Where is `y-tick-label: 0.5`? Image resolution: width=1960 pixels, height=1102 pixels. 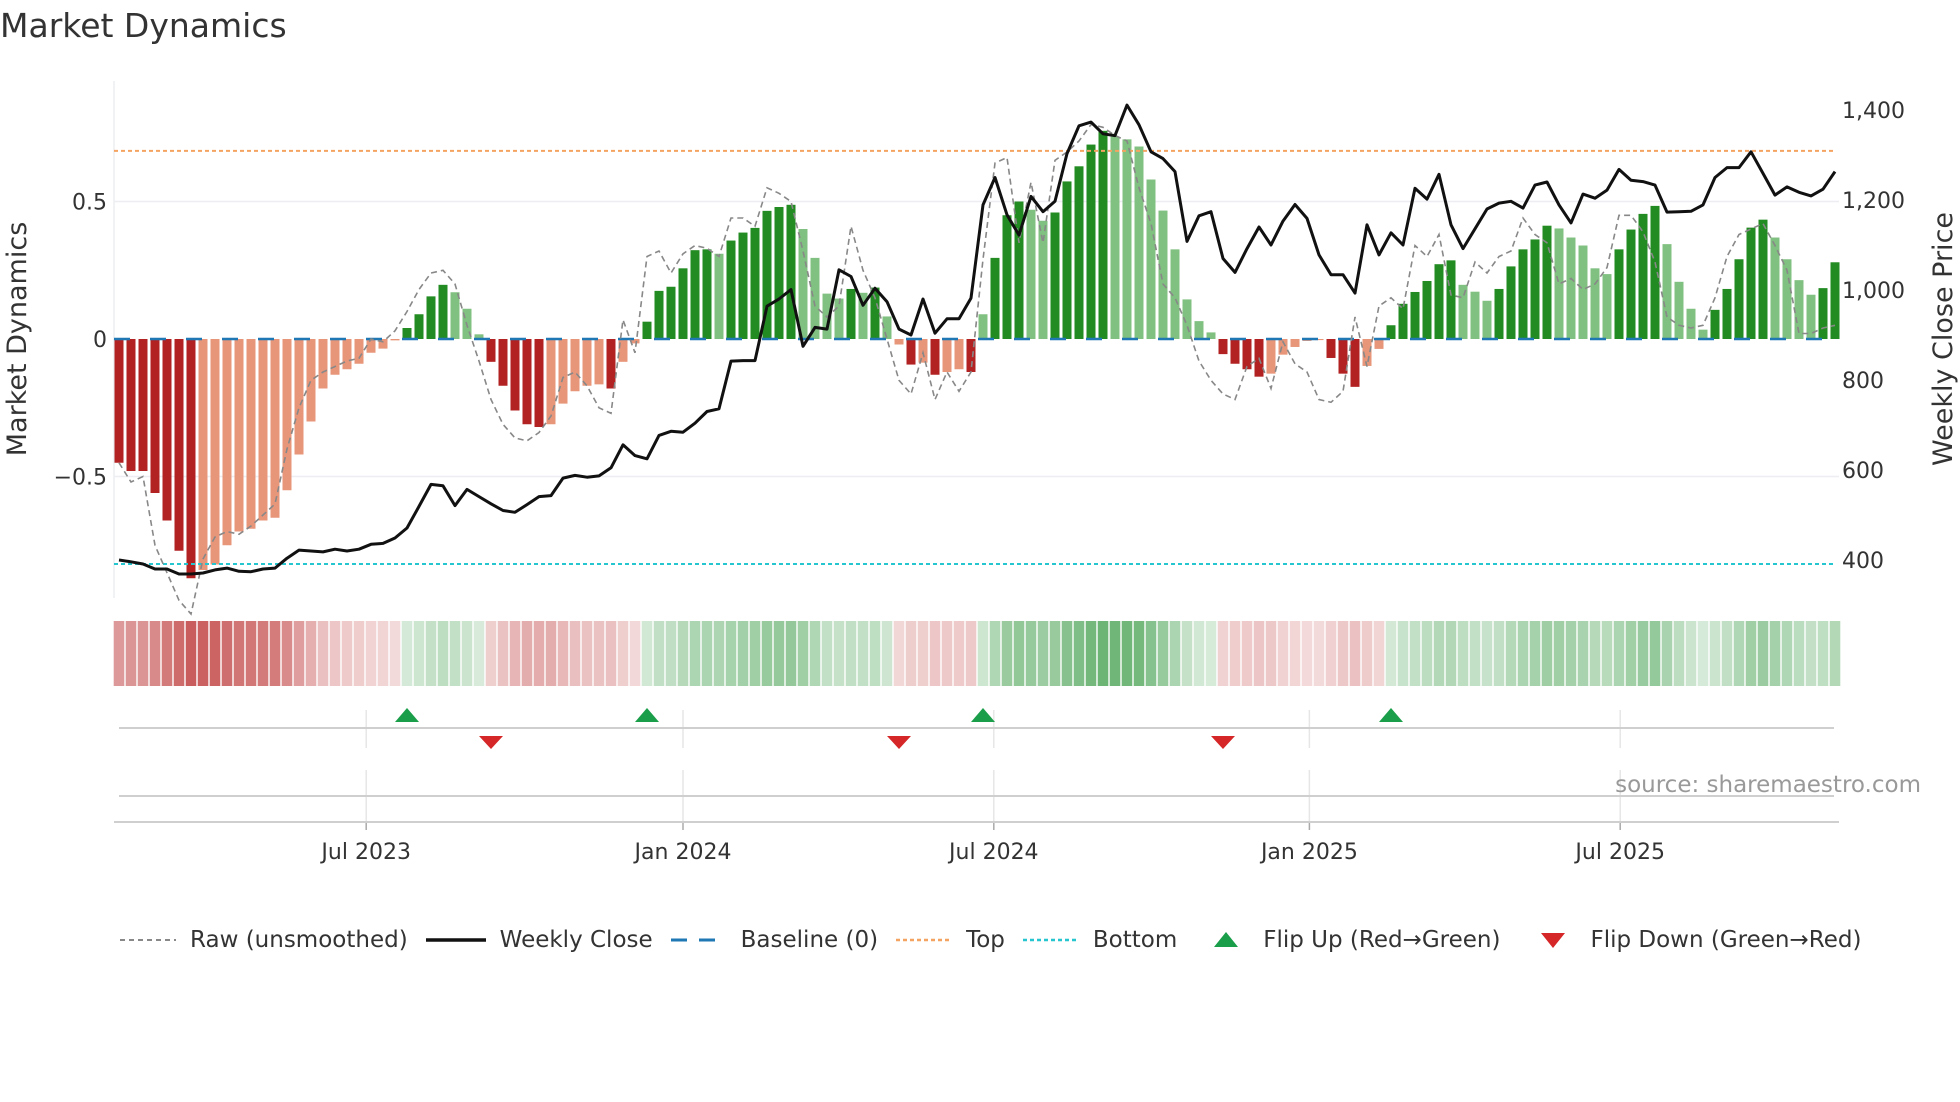
y-tick-label: 0.5 is located at coordinates (89, 203).